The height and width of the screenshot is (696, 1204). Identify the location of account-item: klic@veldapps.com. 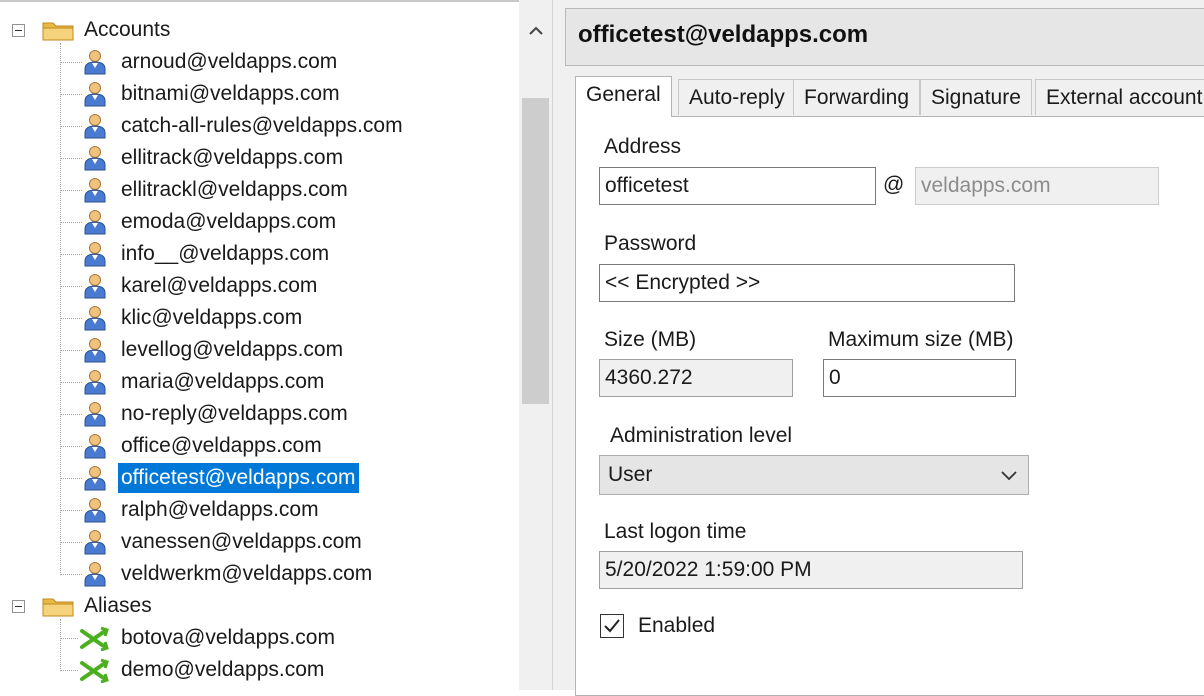
(211, 318).